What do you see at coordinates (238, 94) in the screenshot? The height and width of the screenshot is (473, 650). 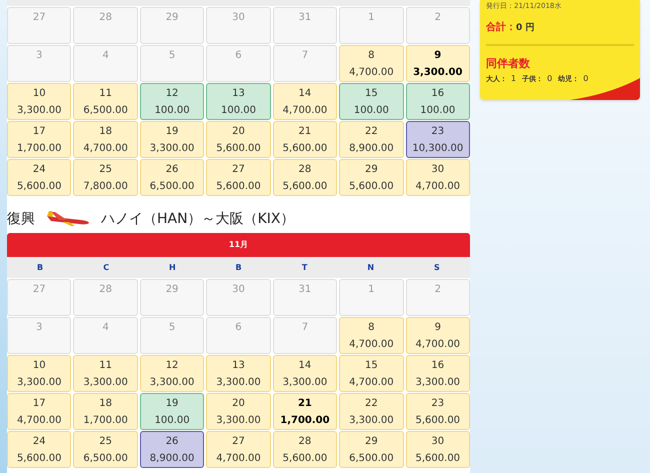 I see `day-number: 13` at bounding box center [238, 94].